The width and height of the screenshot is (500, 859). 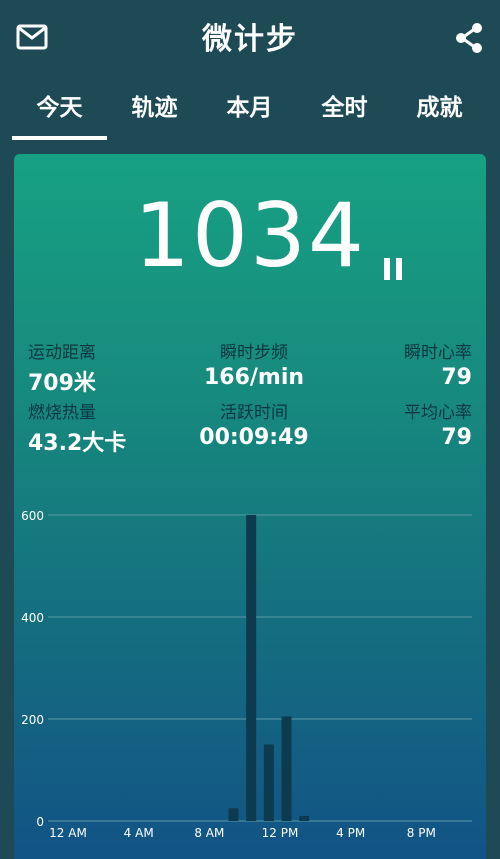 What do you see at coordinates (68, 833) in the screenshot?
I see `x-tick-label: 12 AM` at bounding box center [68, 833].